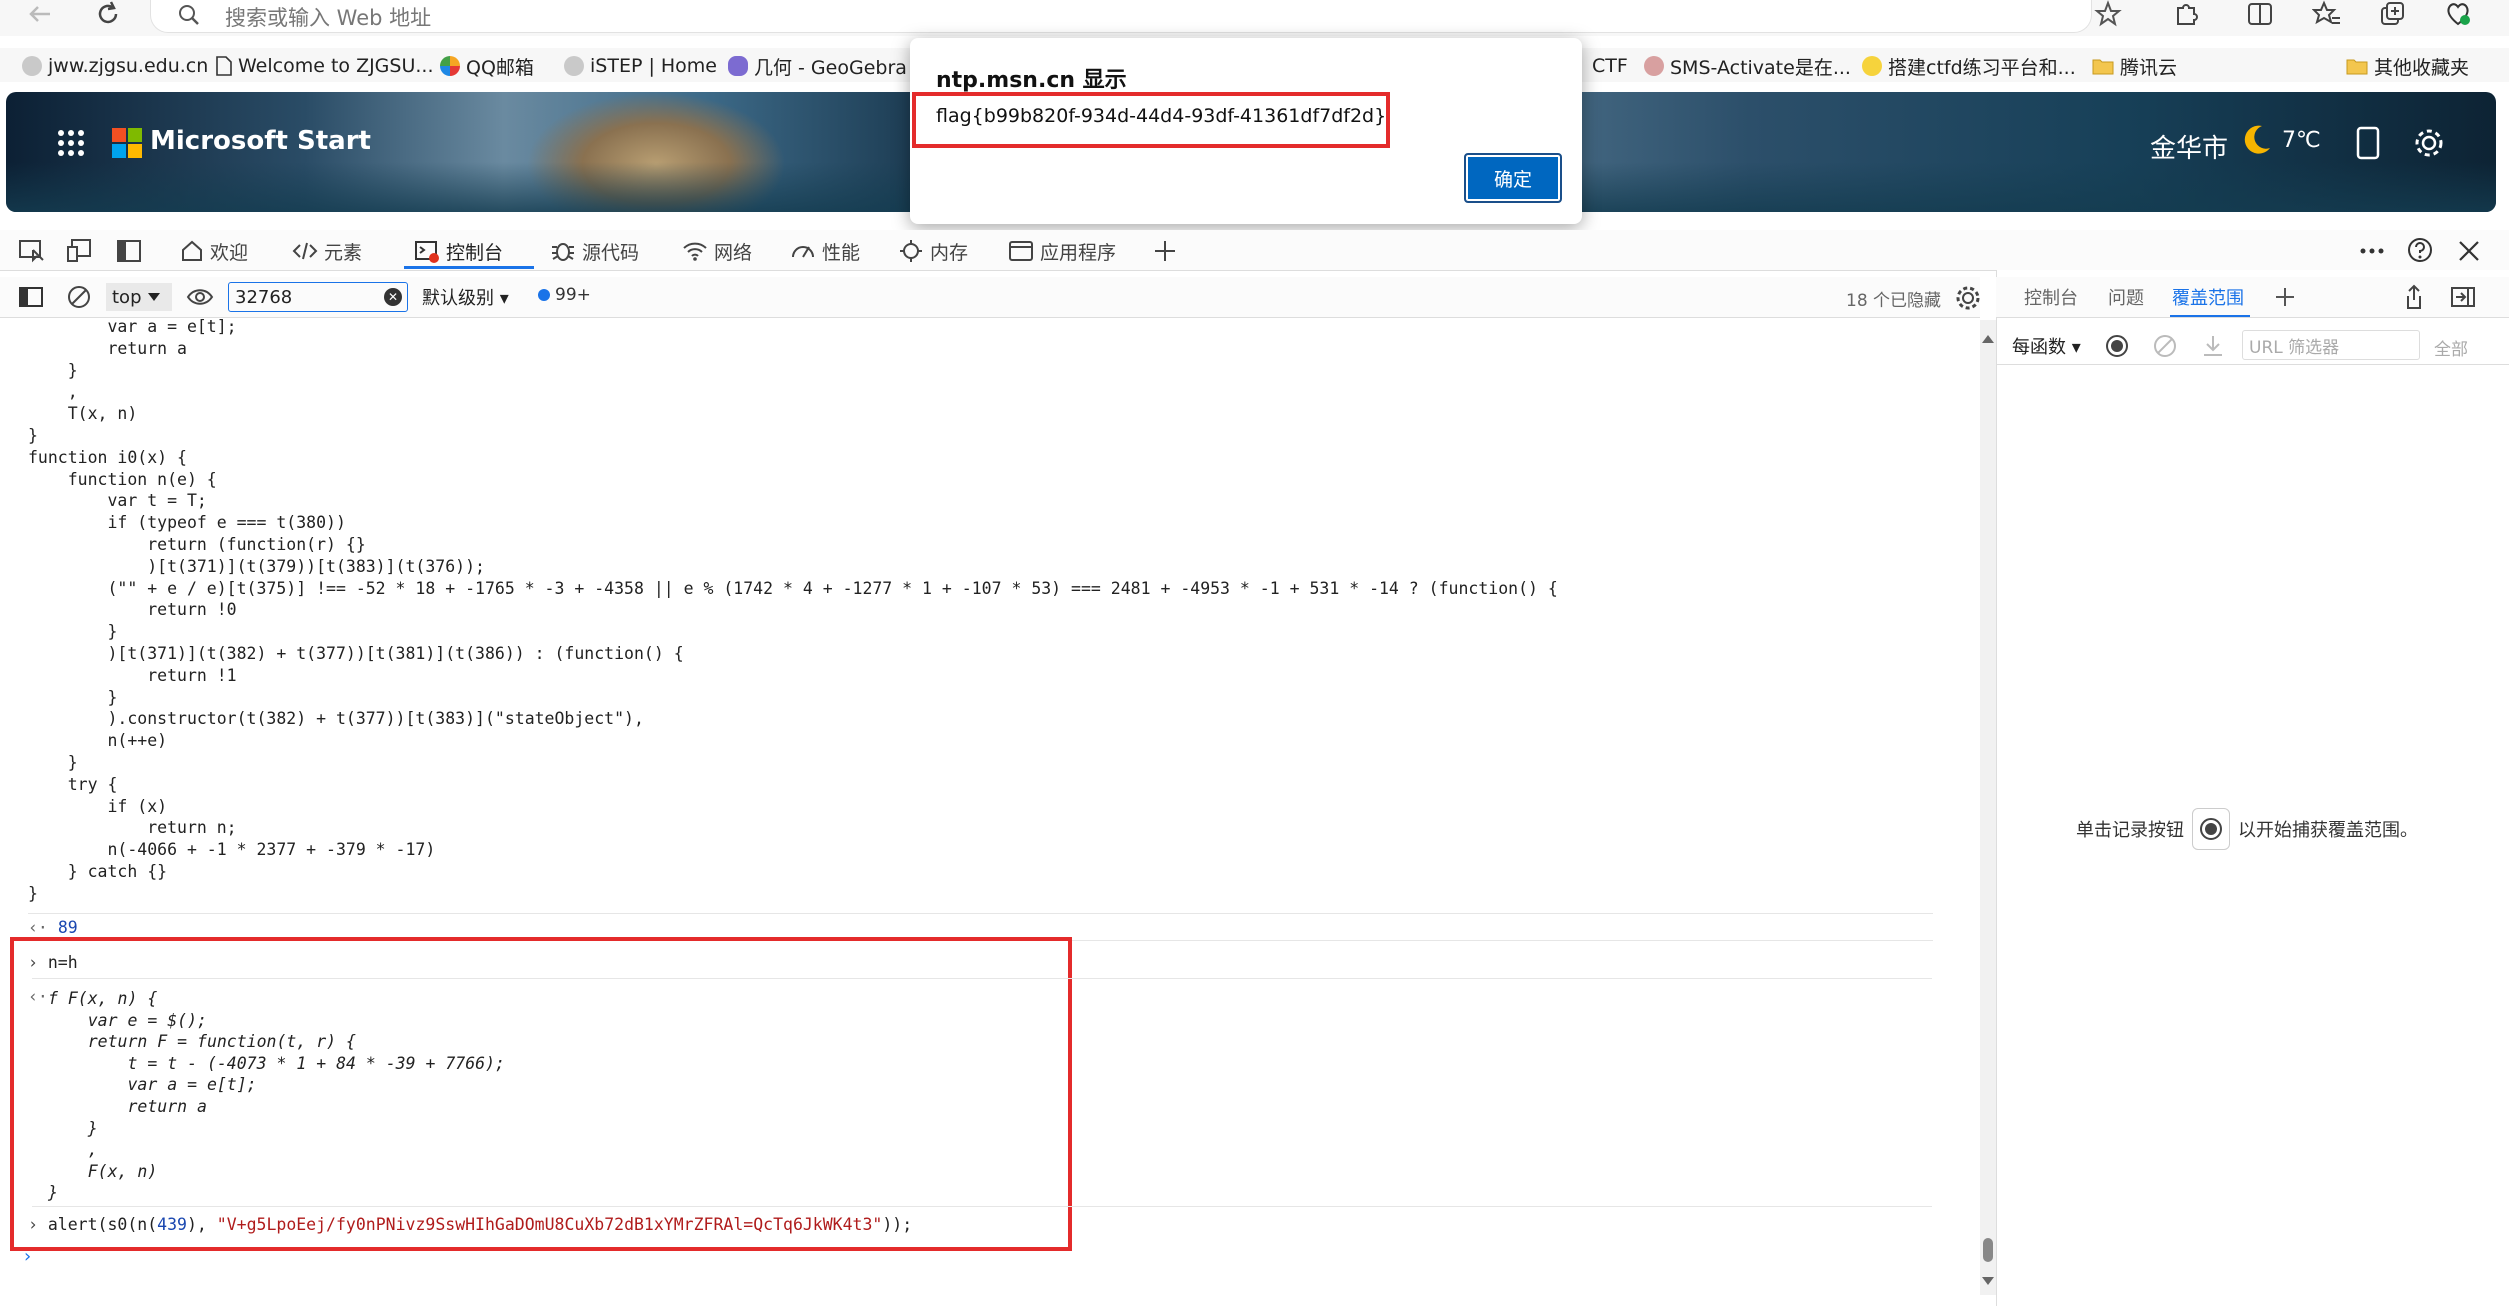 Image resolution: width=2509 pixels, height=1306 pixels. I want to click on scroll-down-arrow-icon, so click(1988, 1281).